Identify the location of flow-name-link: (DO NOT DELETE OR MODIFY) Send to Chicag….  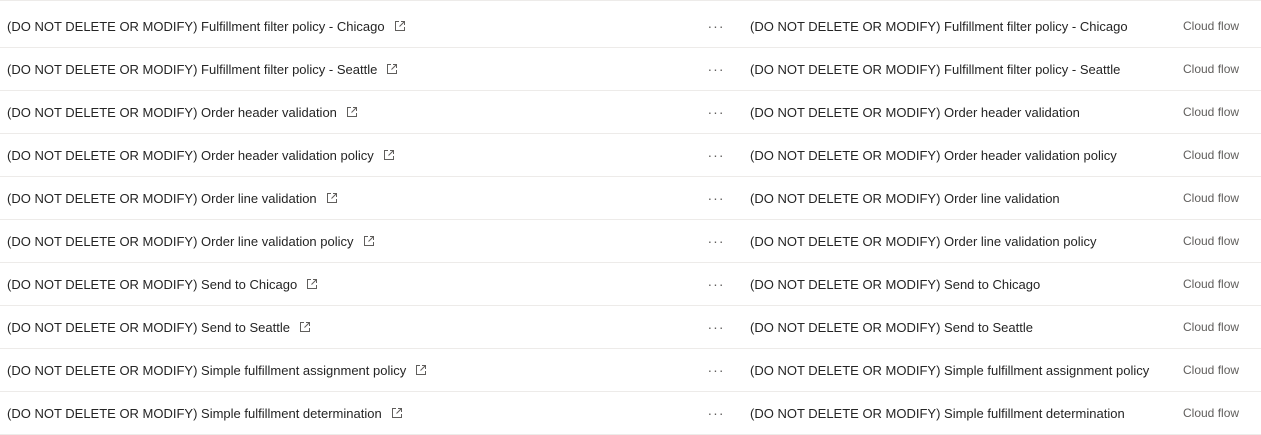
(152, 284).